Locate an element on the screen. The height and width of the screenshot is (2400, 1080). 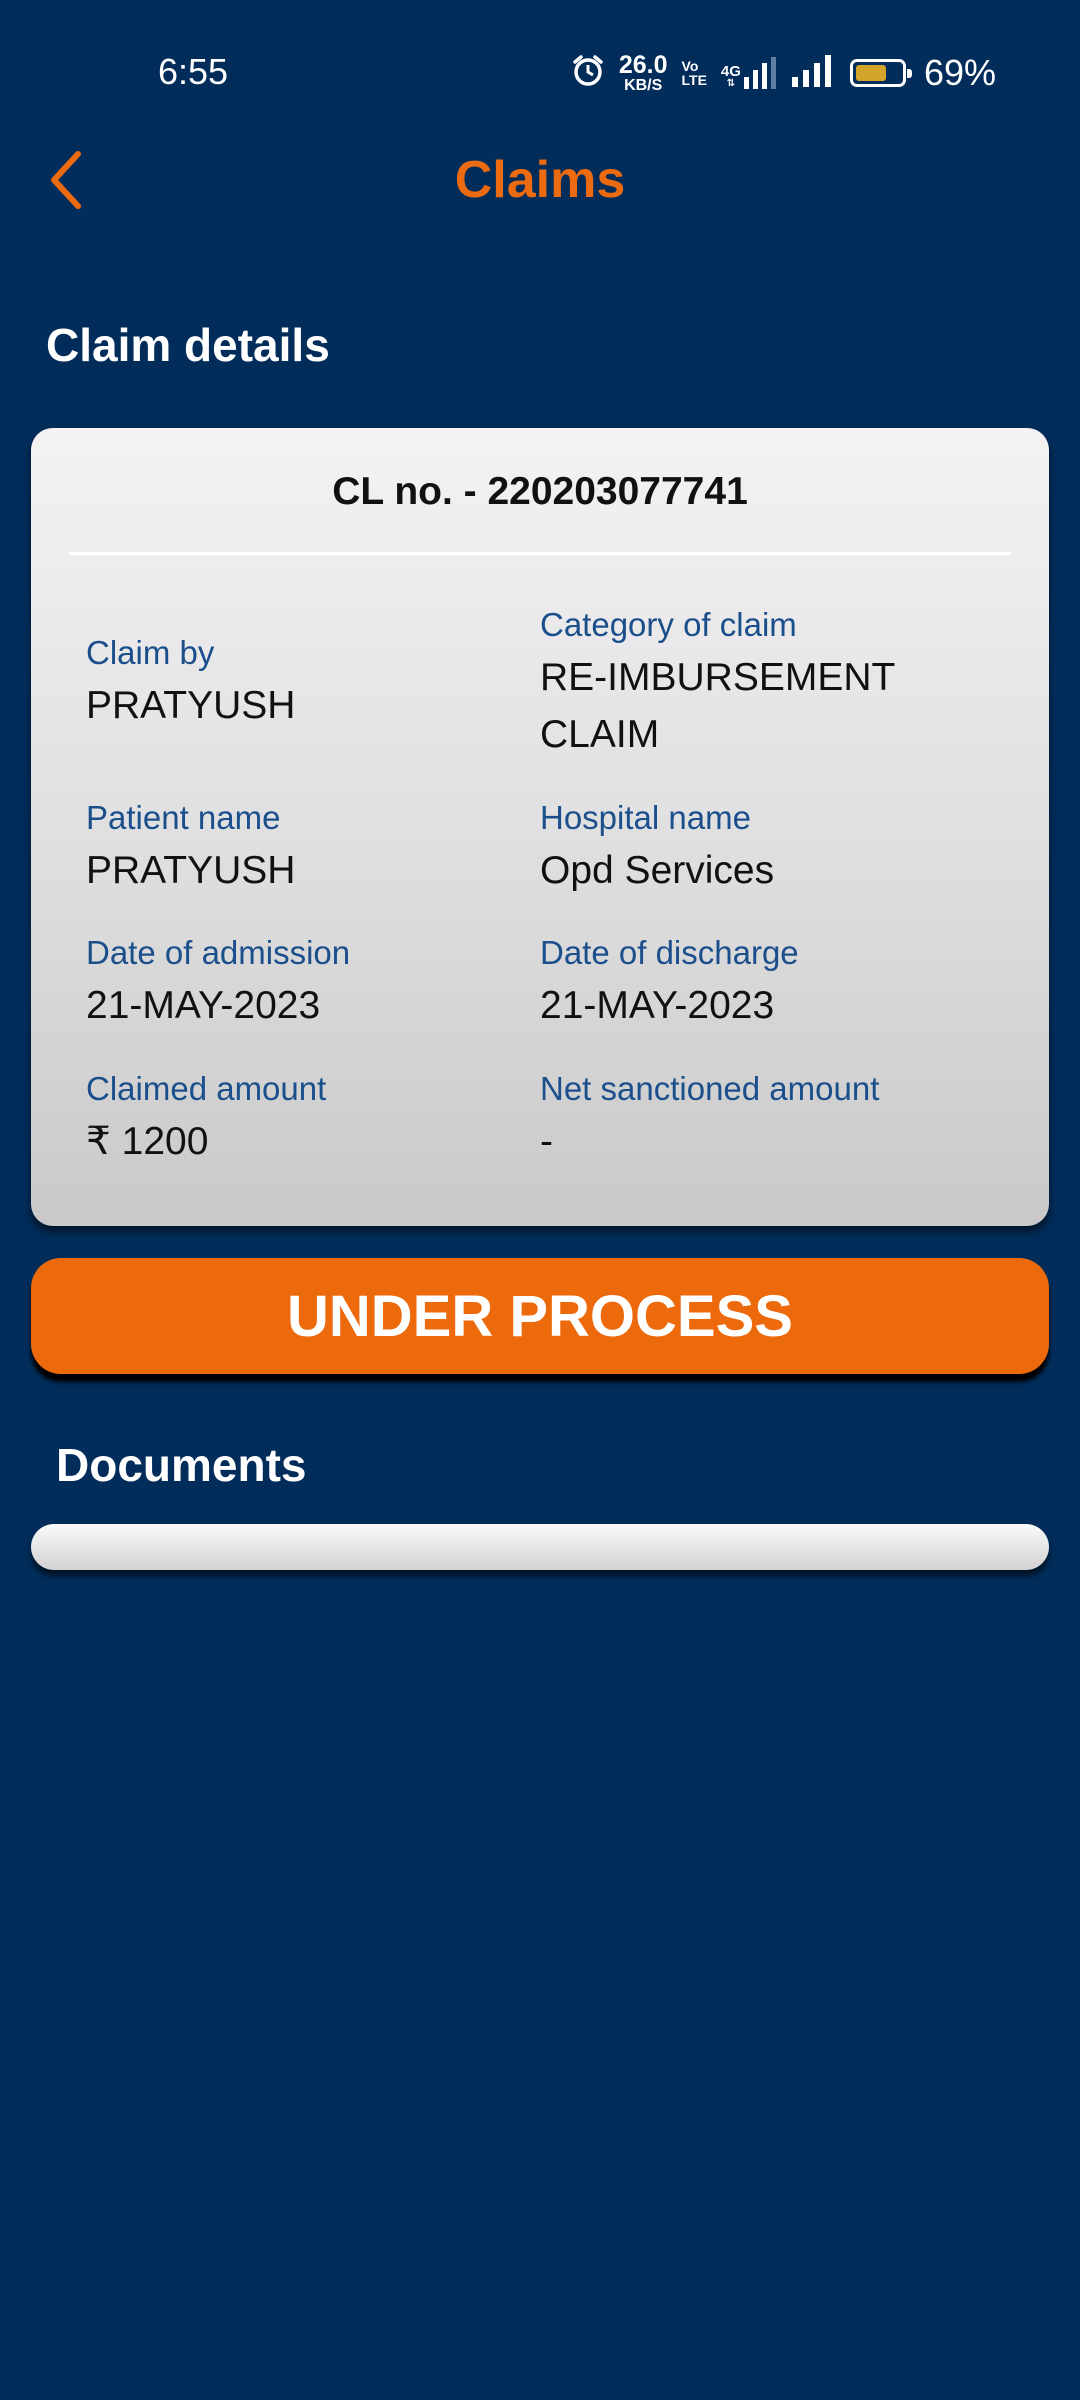
card-divider is located at coordinates (540, 553).